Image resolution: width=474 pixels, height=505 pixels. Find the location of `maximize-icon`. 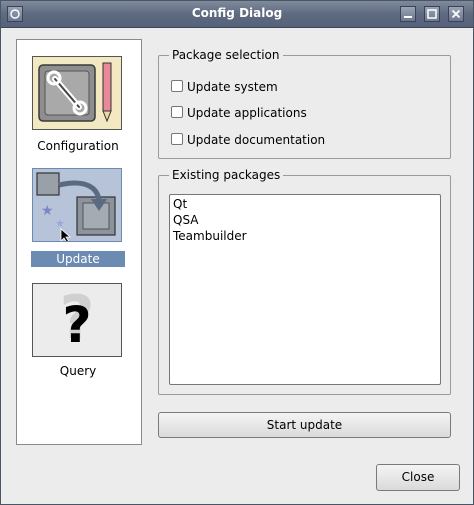

maximize-icon is located at coordinates (432, 14).